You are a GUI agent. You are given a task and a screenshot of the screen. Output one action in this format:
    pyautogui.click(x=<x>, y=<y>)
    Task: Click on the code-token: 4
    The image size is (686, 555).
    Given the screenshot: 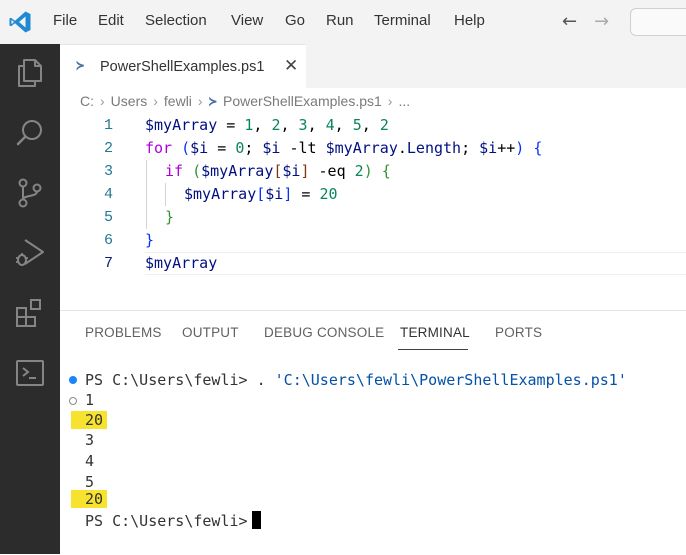 What is the action you would take?
    pyautogui.click(x=330, y=125)
    